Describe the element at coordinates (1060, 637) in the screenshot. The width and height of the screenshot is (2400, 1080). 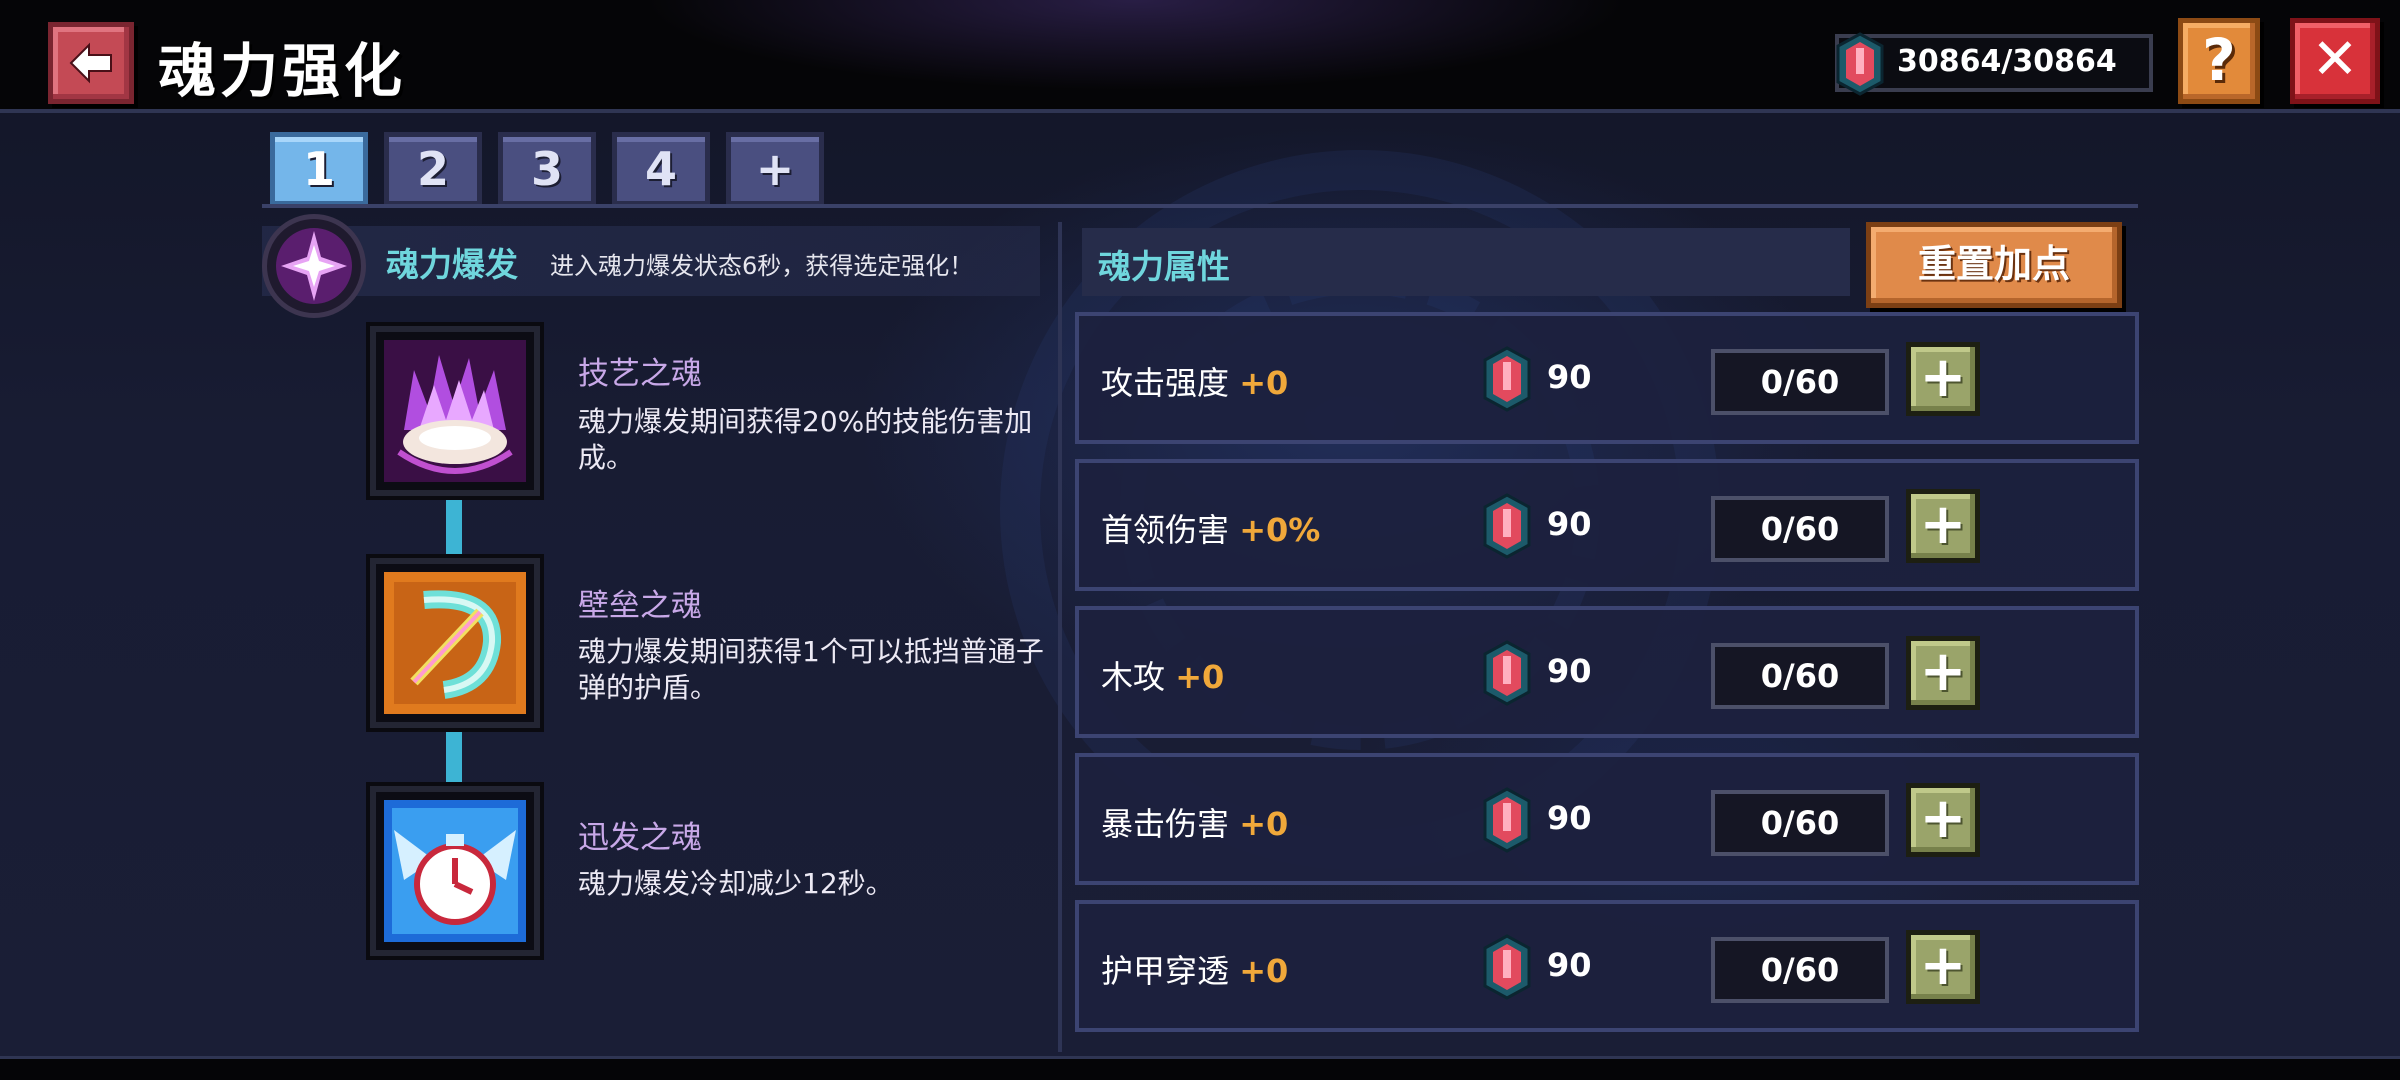
I see `panel-divider` at that location.